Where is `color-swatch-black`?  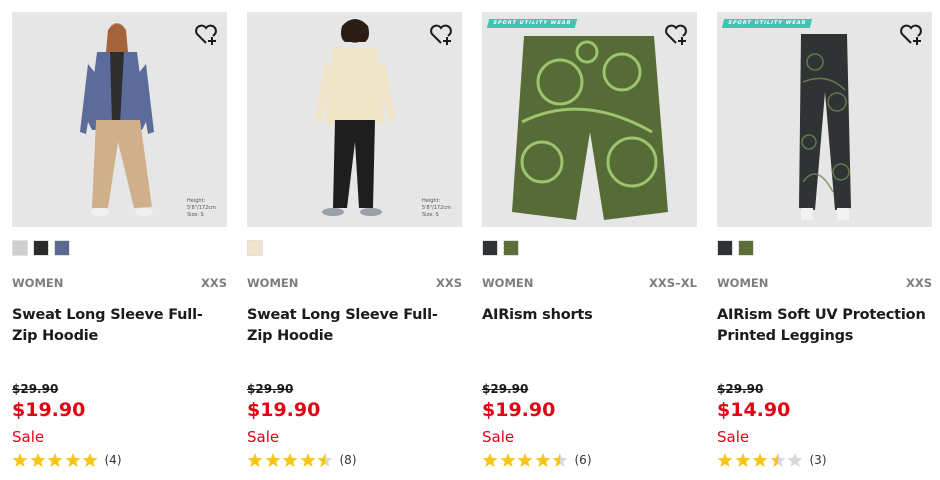 color-swatch-black is located at coordinates (41, 248).